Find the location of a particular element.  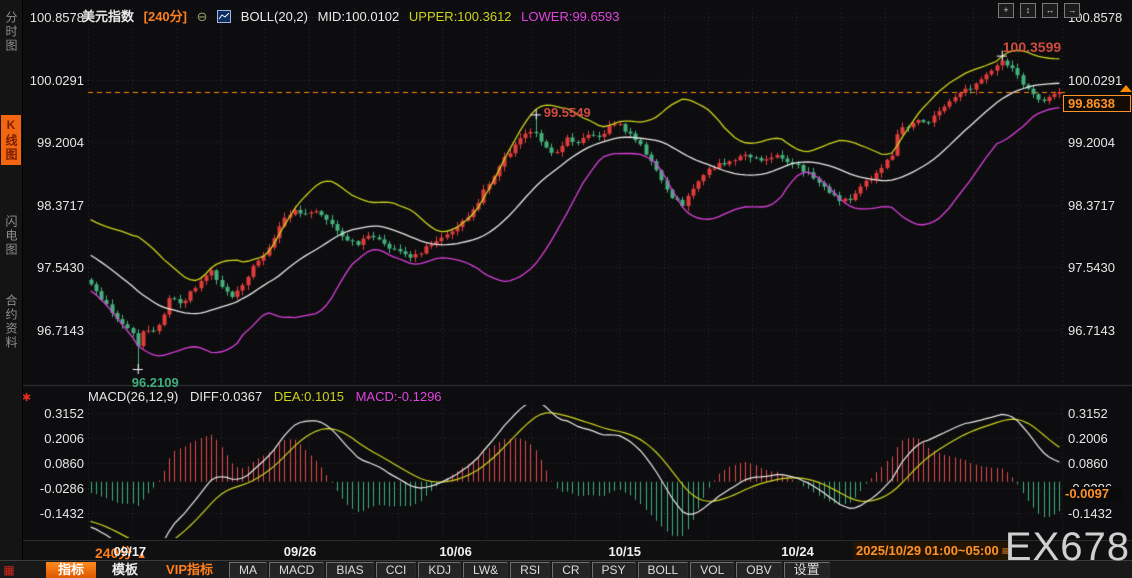

scale-vertical-icon: ↕ is located at coordinates (1028, 10).